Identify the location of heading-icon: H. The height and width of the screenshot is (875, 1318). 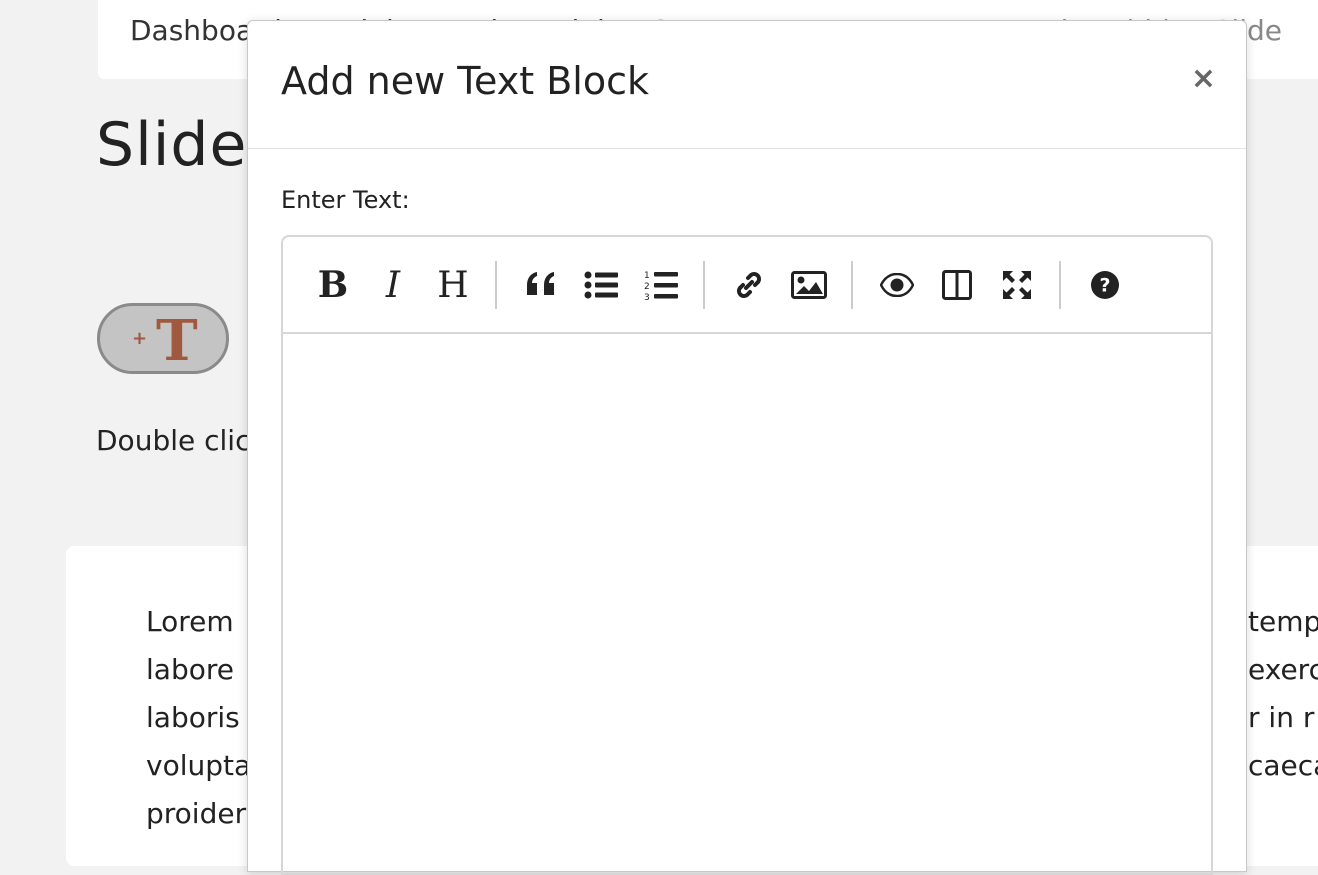
(453, 285).